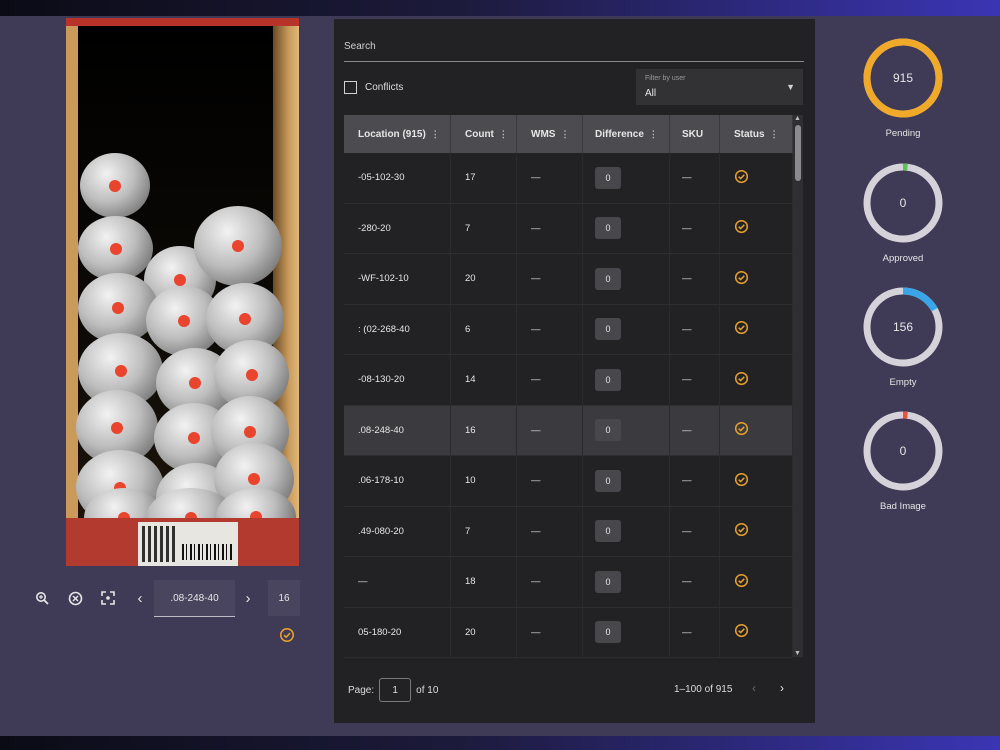 The width and height of the screenshot is (1000, 750). I want to click on search-input: Search, so click(574, 51).